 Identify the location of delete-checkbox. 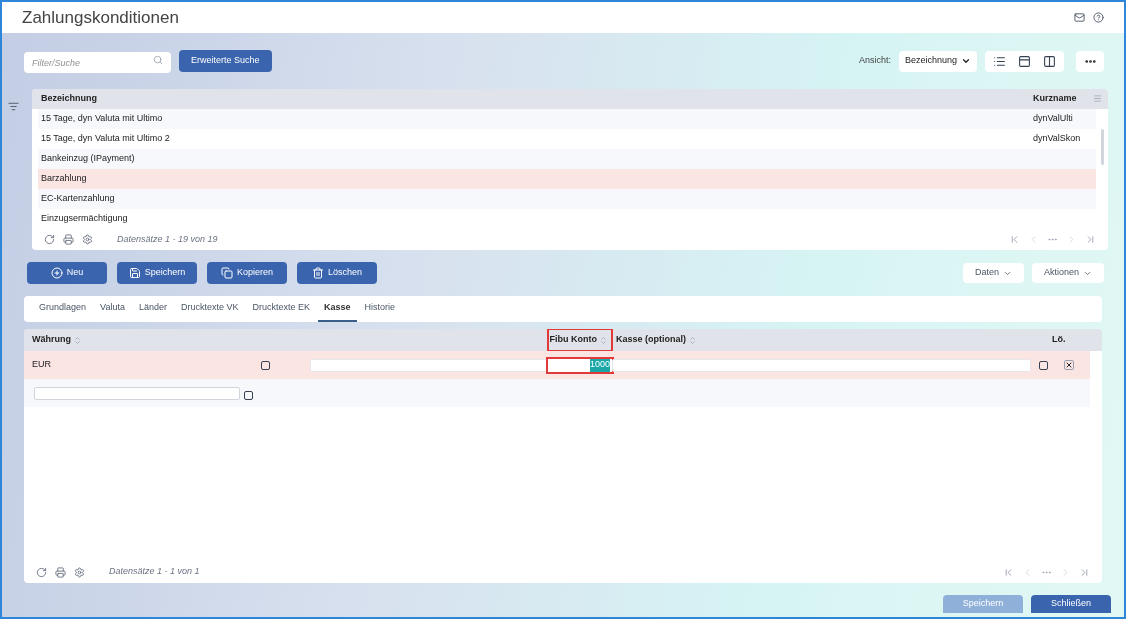
(1069, 365).